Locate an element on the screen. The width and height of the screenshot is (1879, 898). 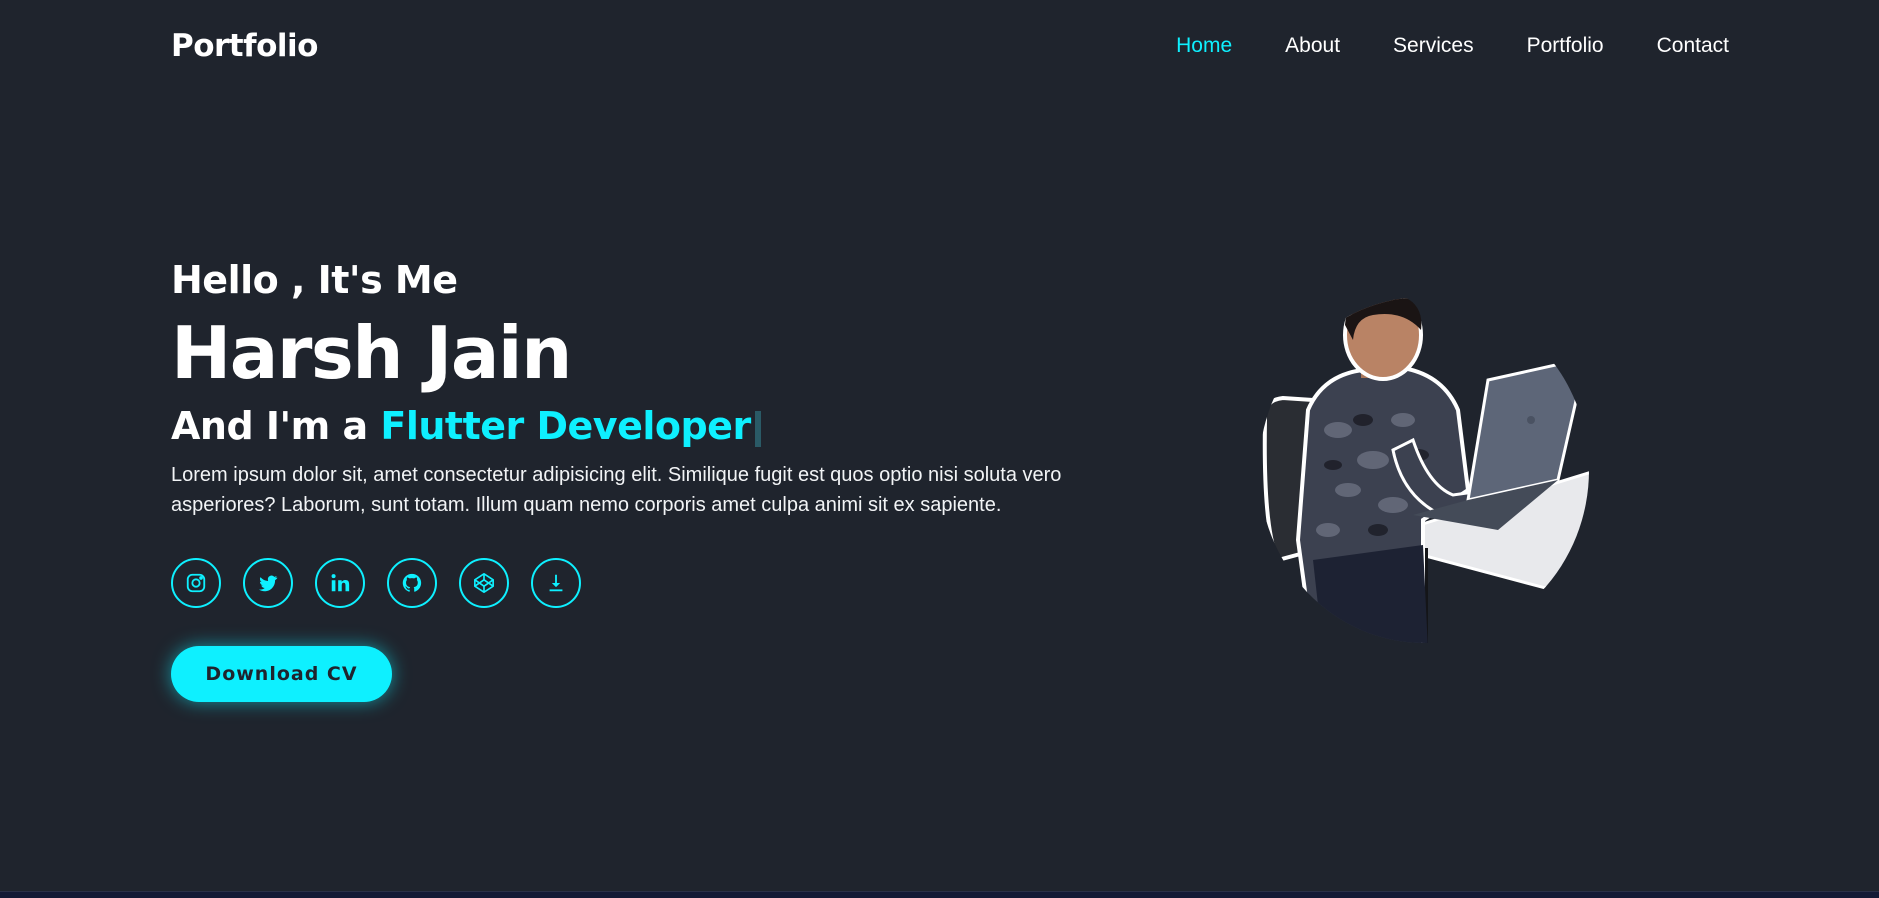
nav-about: About is located at coordinates (1312, 46).